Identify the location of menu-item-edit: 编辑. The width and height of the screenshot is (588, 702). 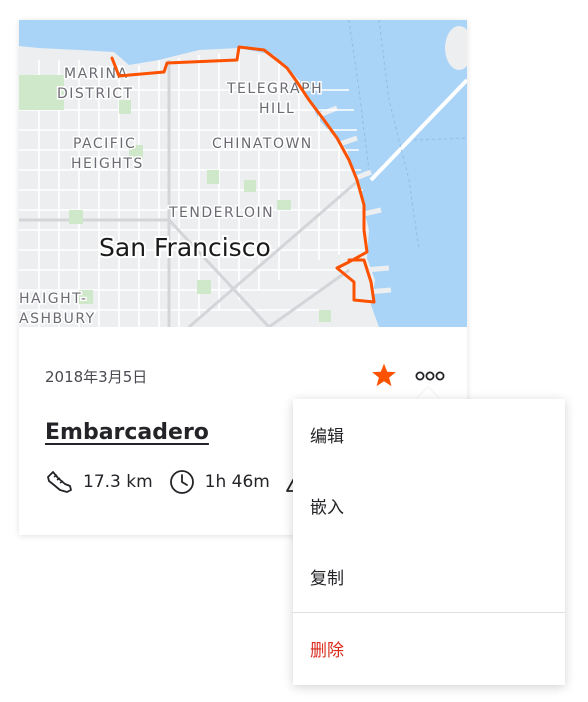
(429, 434).